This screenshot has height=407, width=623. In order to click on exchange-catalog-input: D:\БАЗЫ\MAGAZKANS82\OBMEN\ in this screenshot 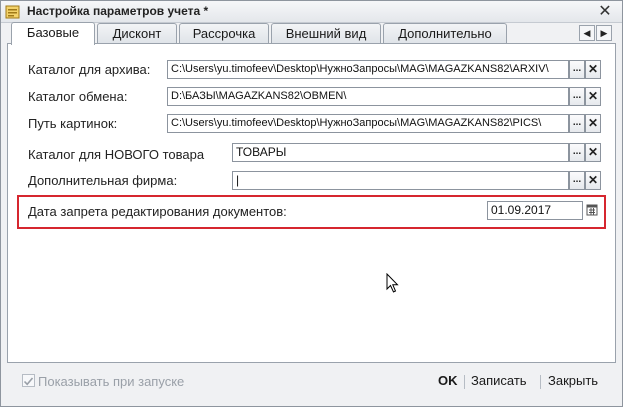, I will do `click(368, 96)`.